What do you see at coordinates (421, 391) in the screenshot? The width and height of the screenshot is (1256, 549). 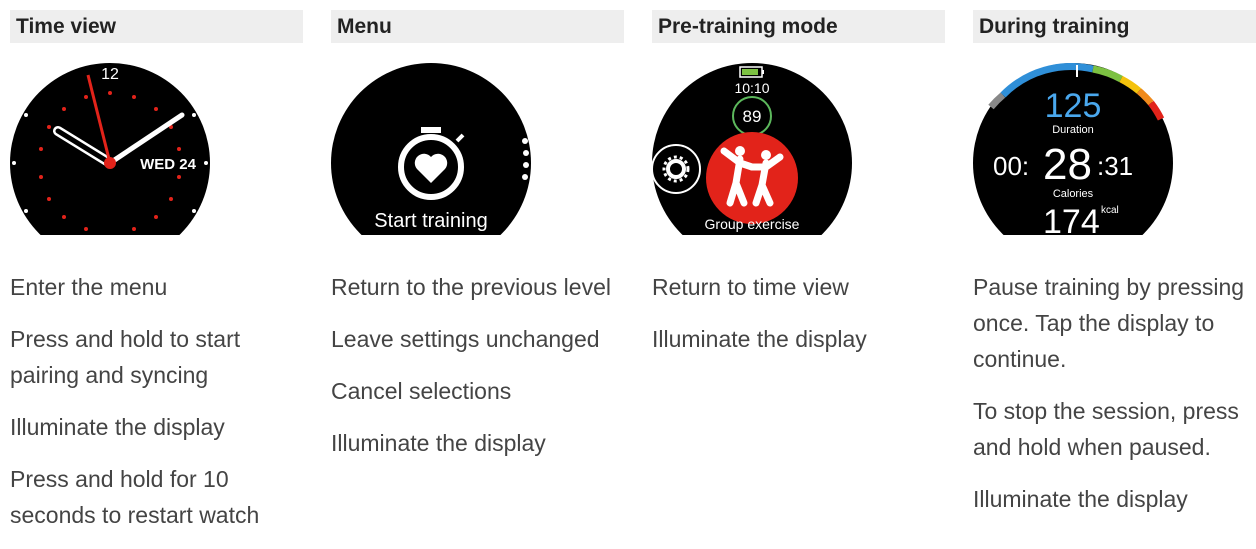 I see `function-item: Cancel selections` at bounding box center [421, 391].